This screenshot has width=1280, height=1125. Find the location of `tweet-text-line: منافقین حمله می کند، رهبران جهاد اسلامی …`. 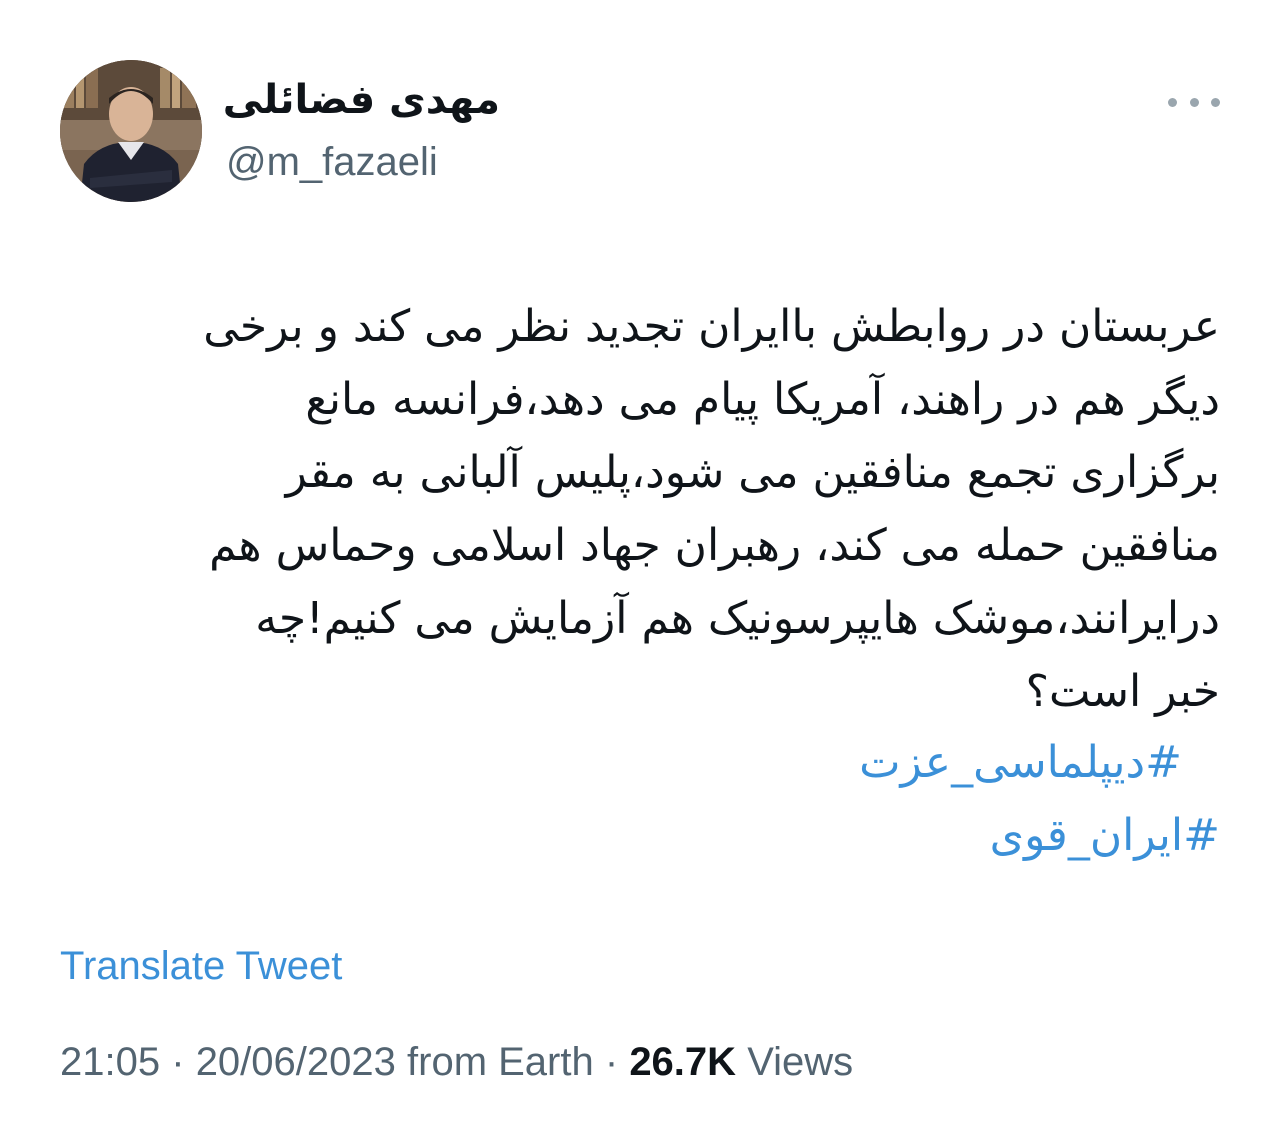

tweet-text-line: منافقین حمله می کند، رهبران جهاد اسلامی … is located at coordinates (714, 545).